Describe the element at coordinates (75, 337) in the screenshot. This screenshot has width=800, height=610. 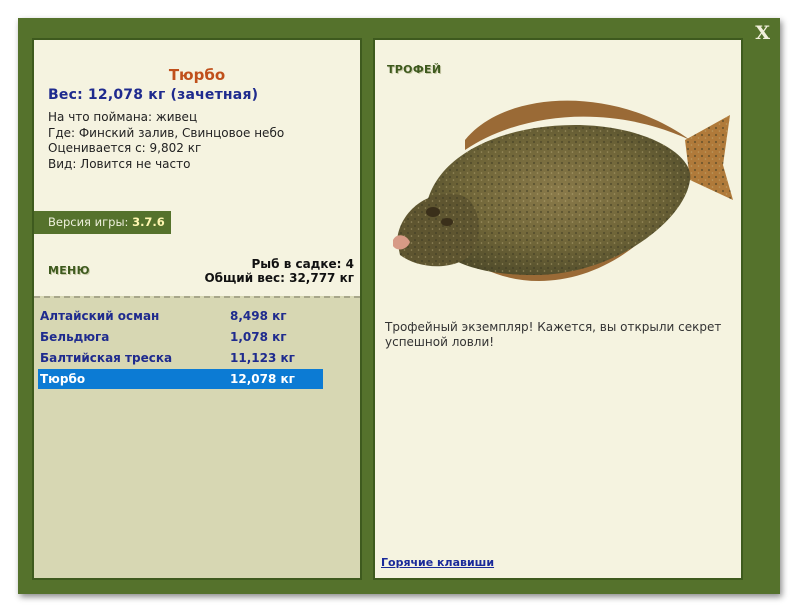
I see `catch-name: Бельдюга` at that location.